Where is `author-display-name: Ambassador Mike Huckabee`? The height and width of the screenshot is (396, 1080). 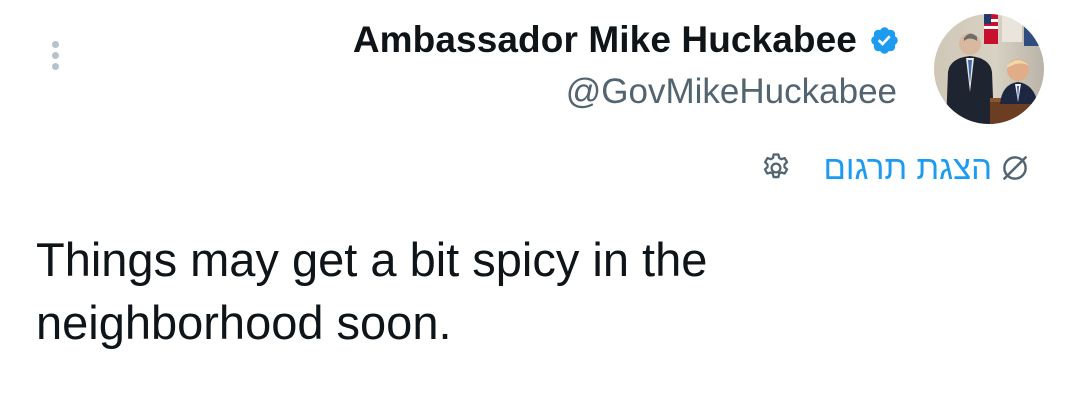 author-display-name: Ambassador Mike Huckabee is located at coordinates (605, 40).